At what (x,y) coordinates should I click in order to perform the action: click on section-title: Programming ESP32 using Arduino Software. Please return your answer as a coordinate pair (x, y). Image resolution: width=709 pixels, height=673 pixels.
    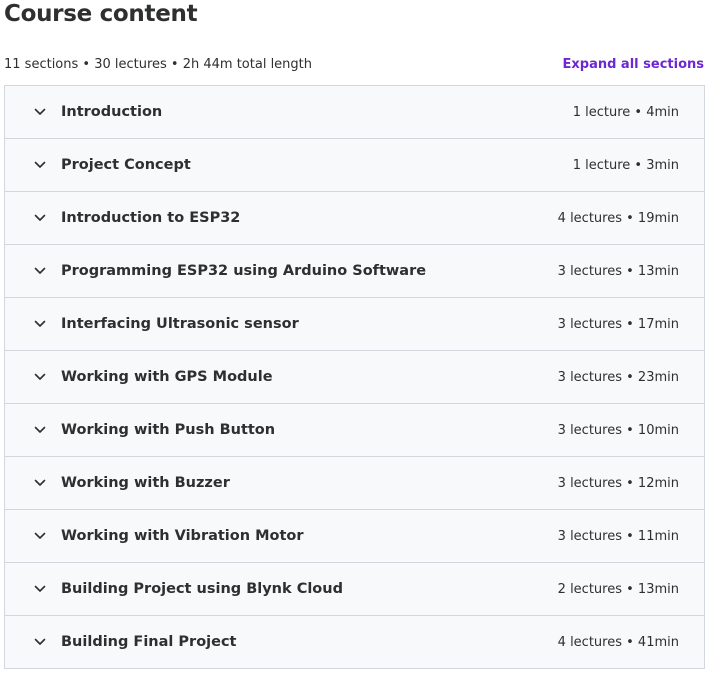
    Looking at the image, I should click on (244, 271).